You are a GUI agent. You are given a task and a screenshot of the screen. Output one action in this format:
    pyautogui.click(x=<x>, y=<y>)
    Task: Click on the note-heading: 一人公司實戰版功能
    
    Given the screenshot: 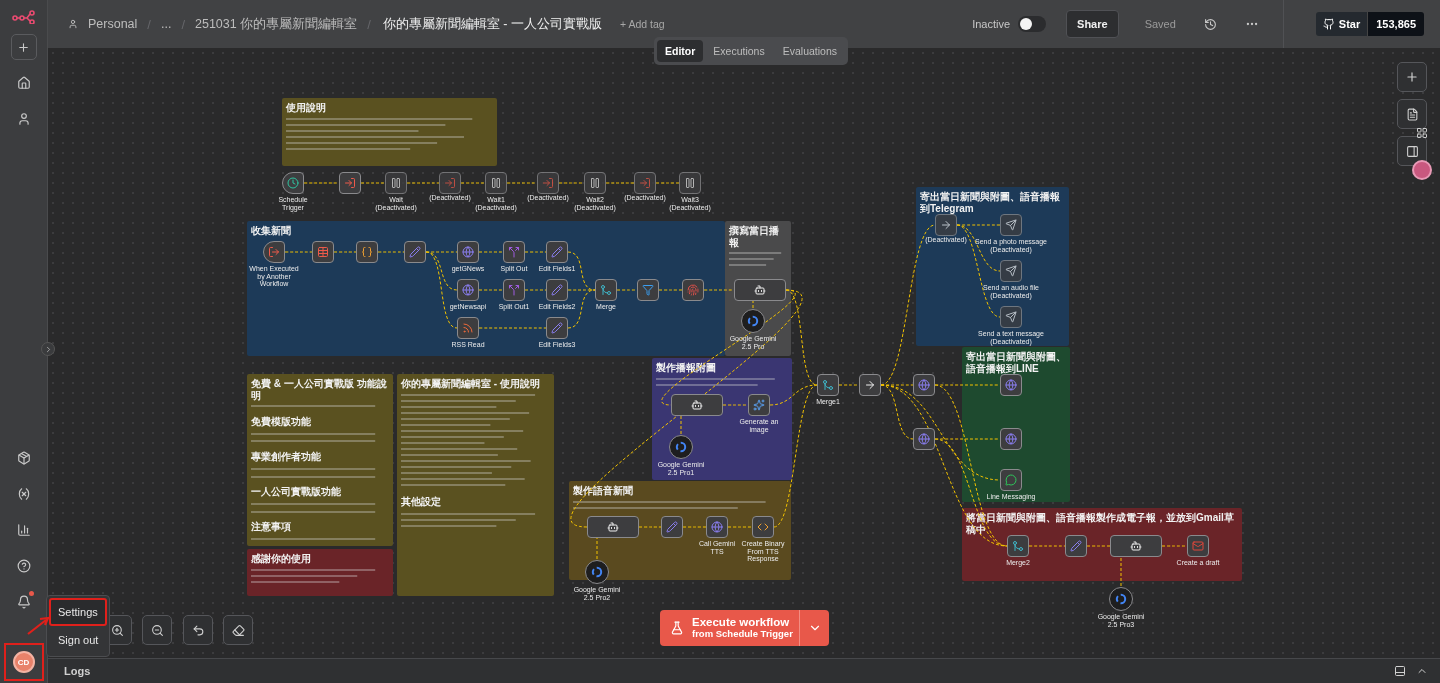 What is the action you would take?
    pyautogui.click(x=296, y=492)
    